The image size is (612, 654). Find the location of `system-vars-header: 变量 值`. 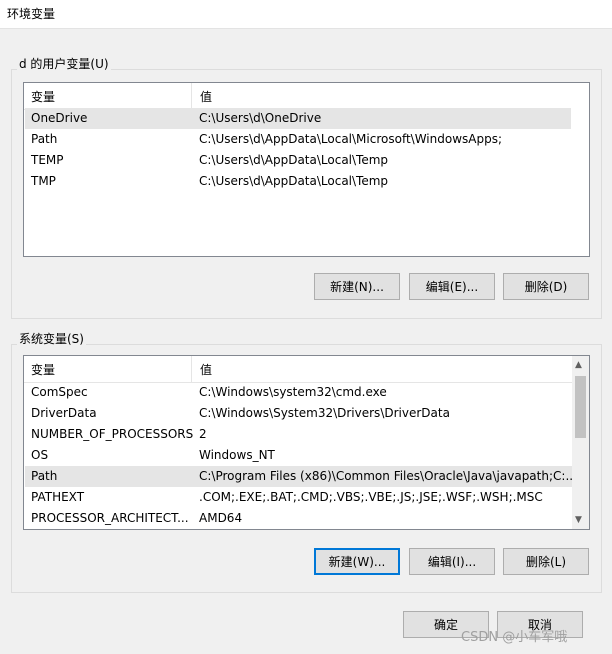

system-vars-header: 变量 值 is located at coordinates (298, 369).